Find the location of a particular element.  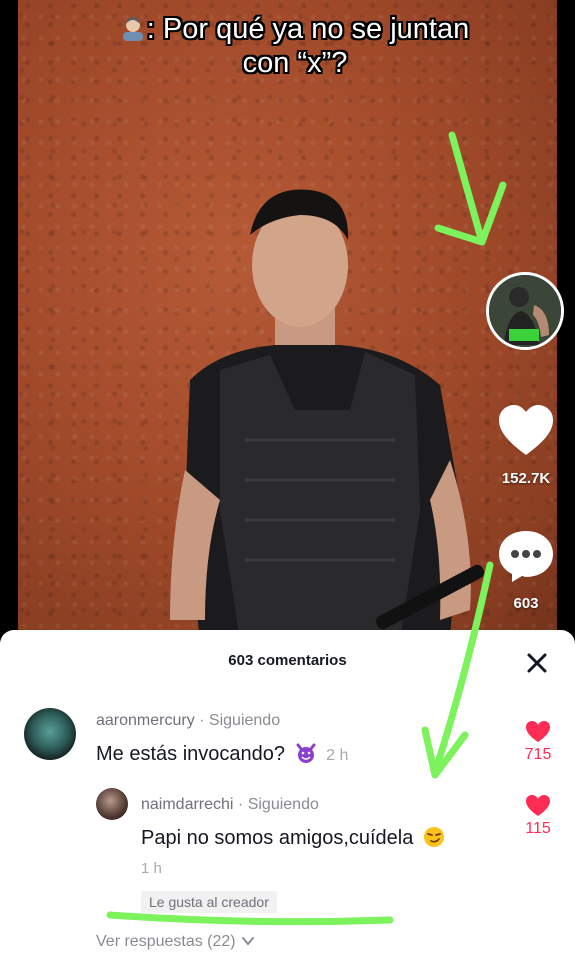

comments-count: 603 is located at coordinates (526, 603).